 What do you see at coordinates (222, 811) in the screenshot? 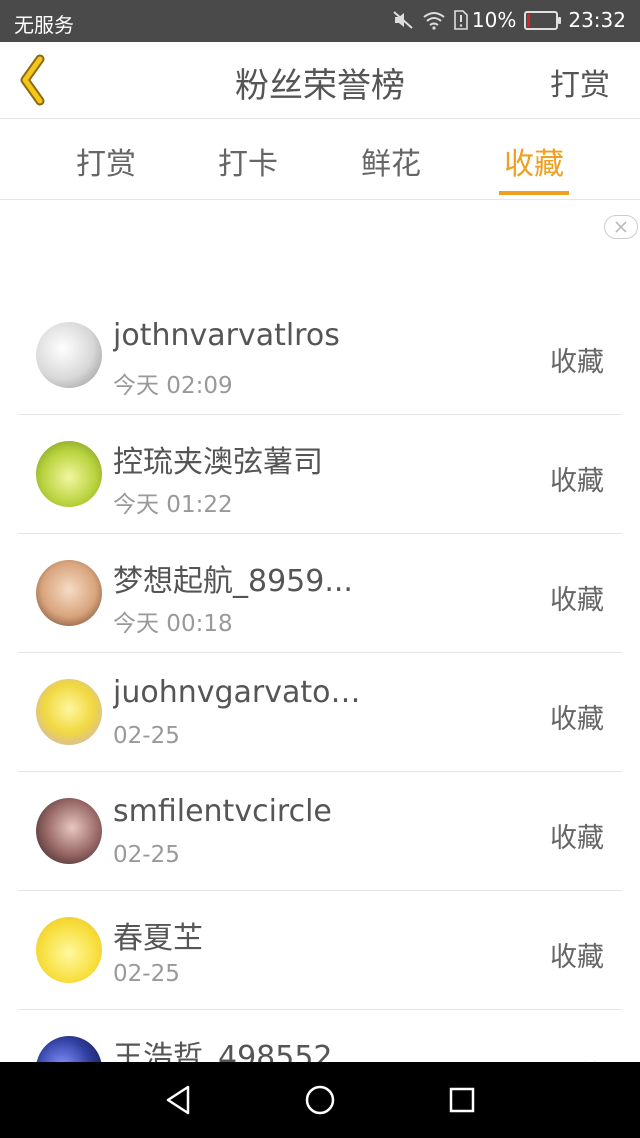
I see `user-name: smfilentvcircle` at bounding box center [222, 811].